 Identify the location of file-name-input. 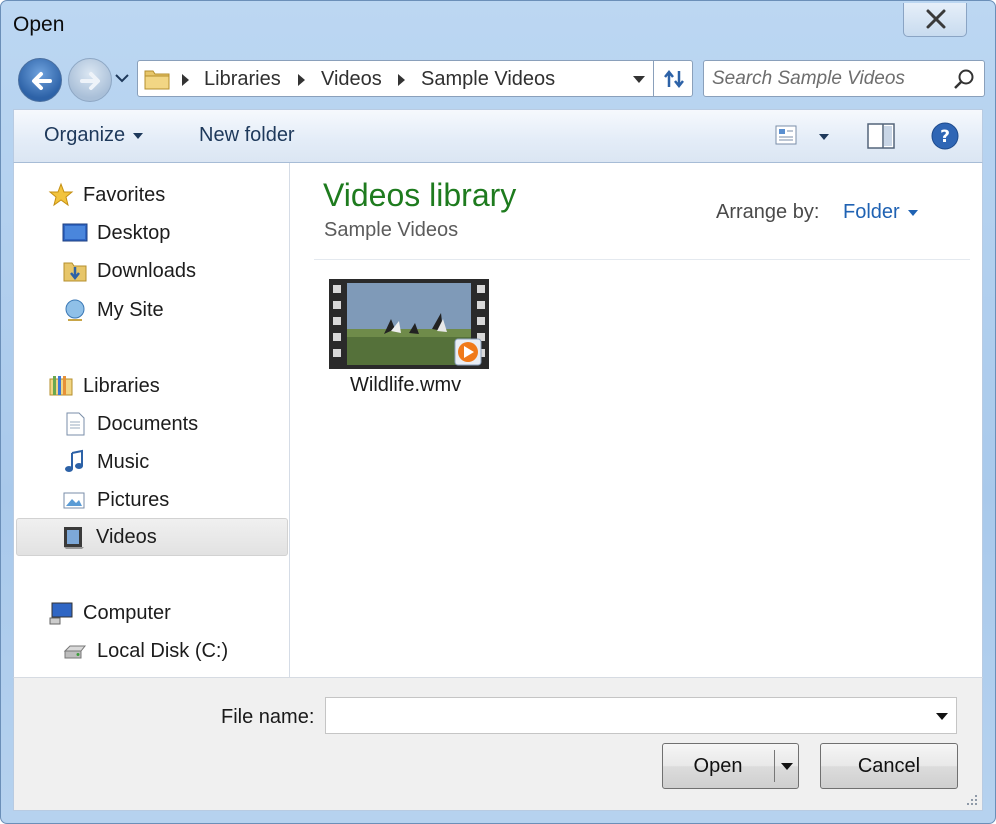
(627, 716).